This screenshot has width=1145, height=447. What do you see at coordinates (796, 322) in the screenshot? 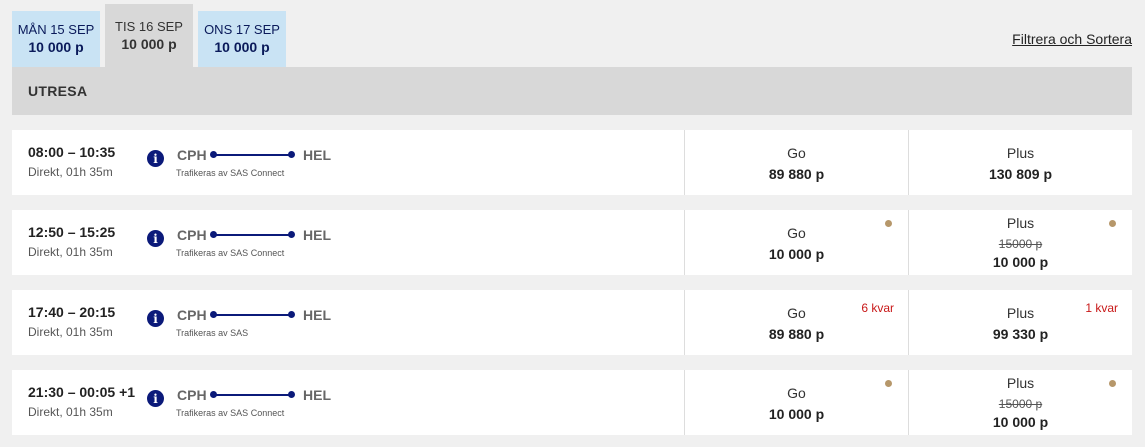
I see `fare-go-cell: Go 89 880 p 6 kvar` at bounding box center [796, 322].